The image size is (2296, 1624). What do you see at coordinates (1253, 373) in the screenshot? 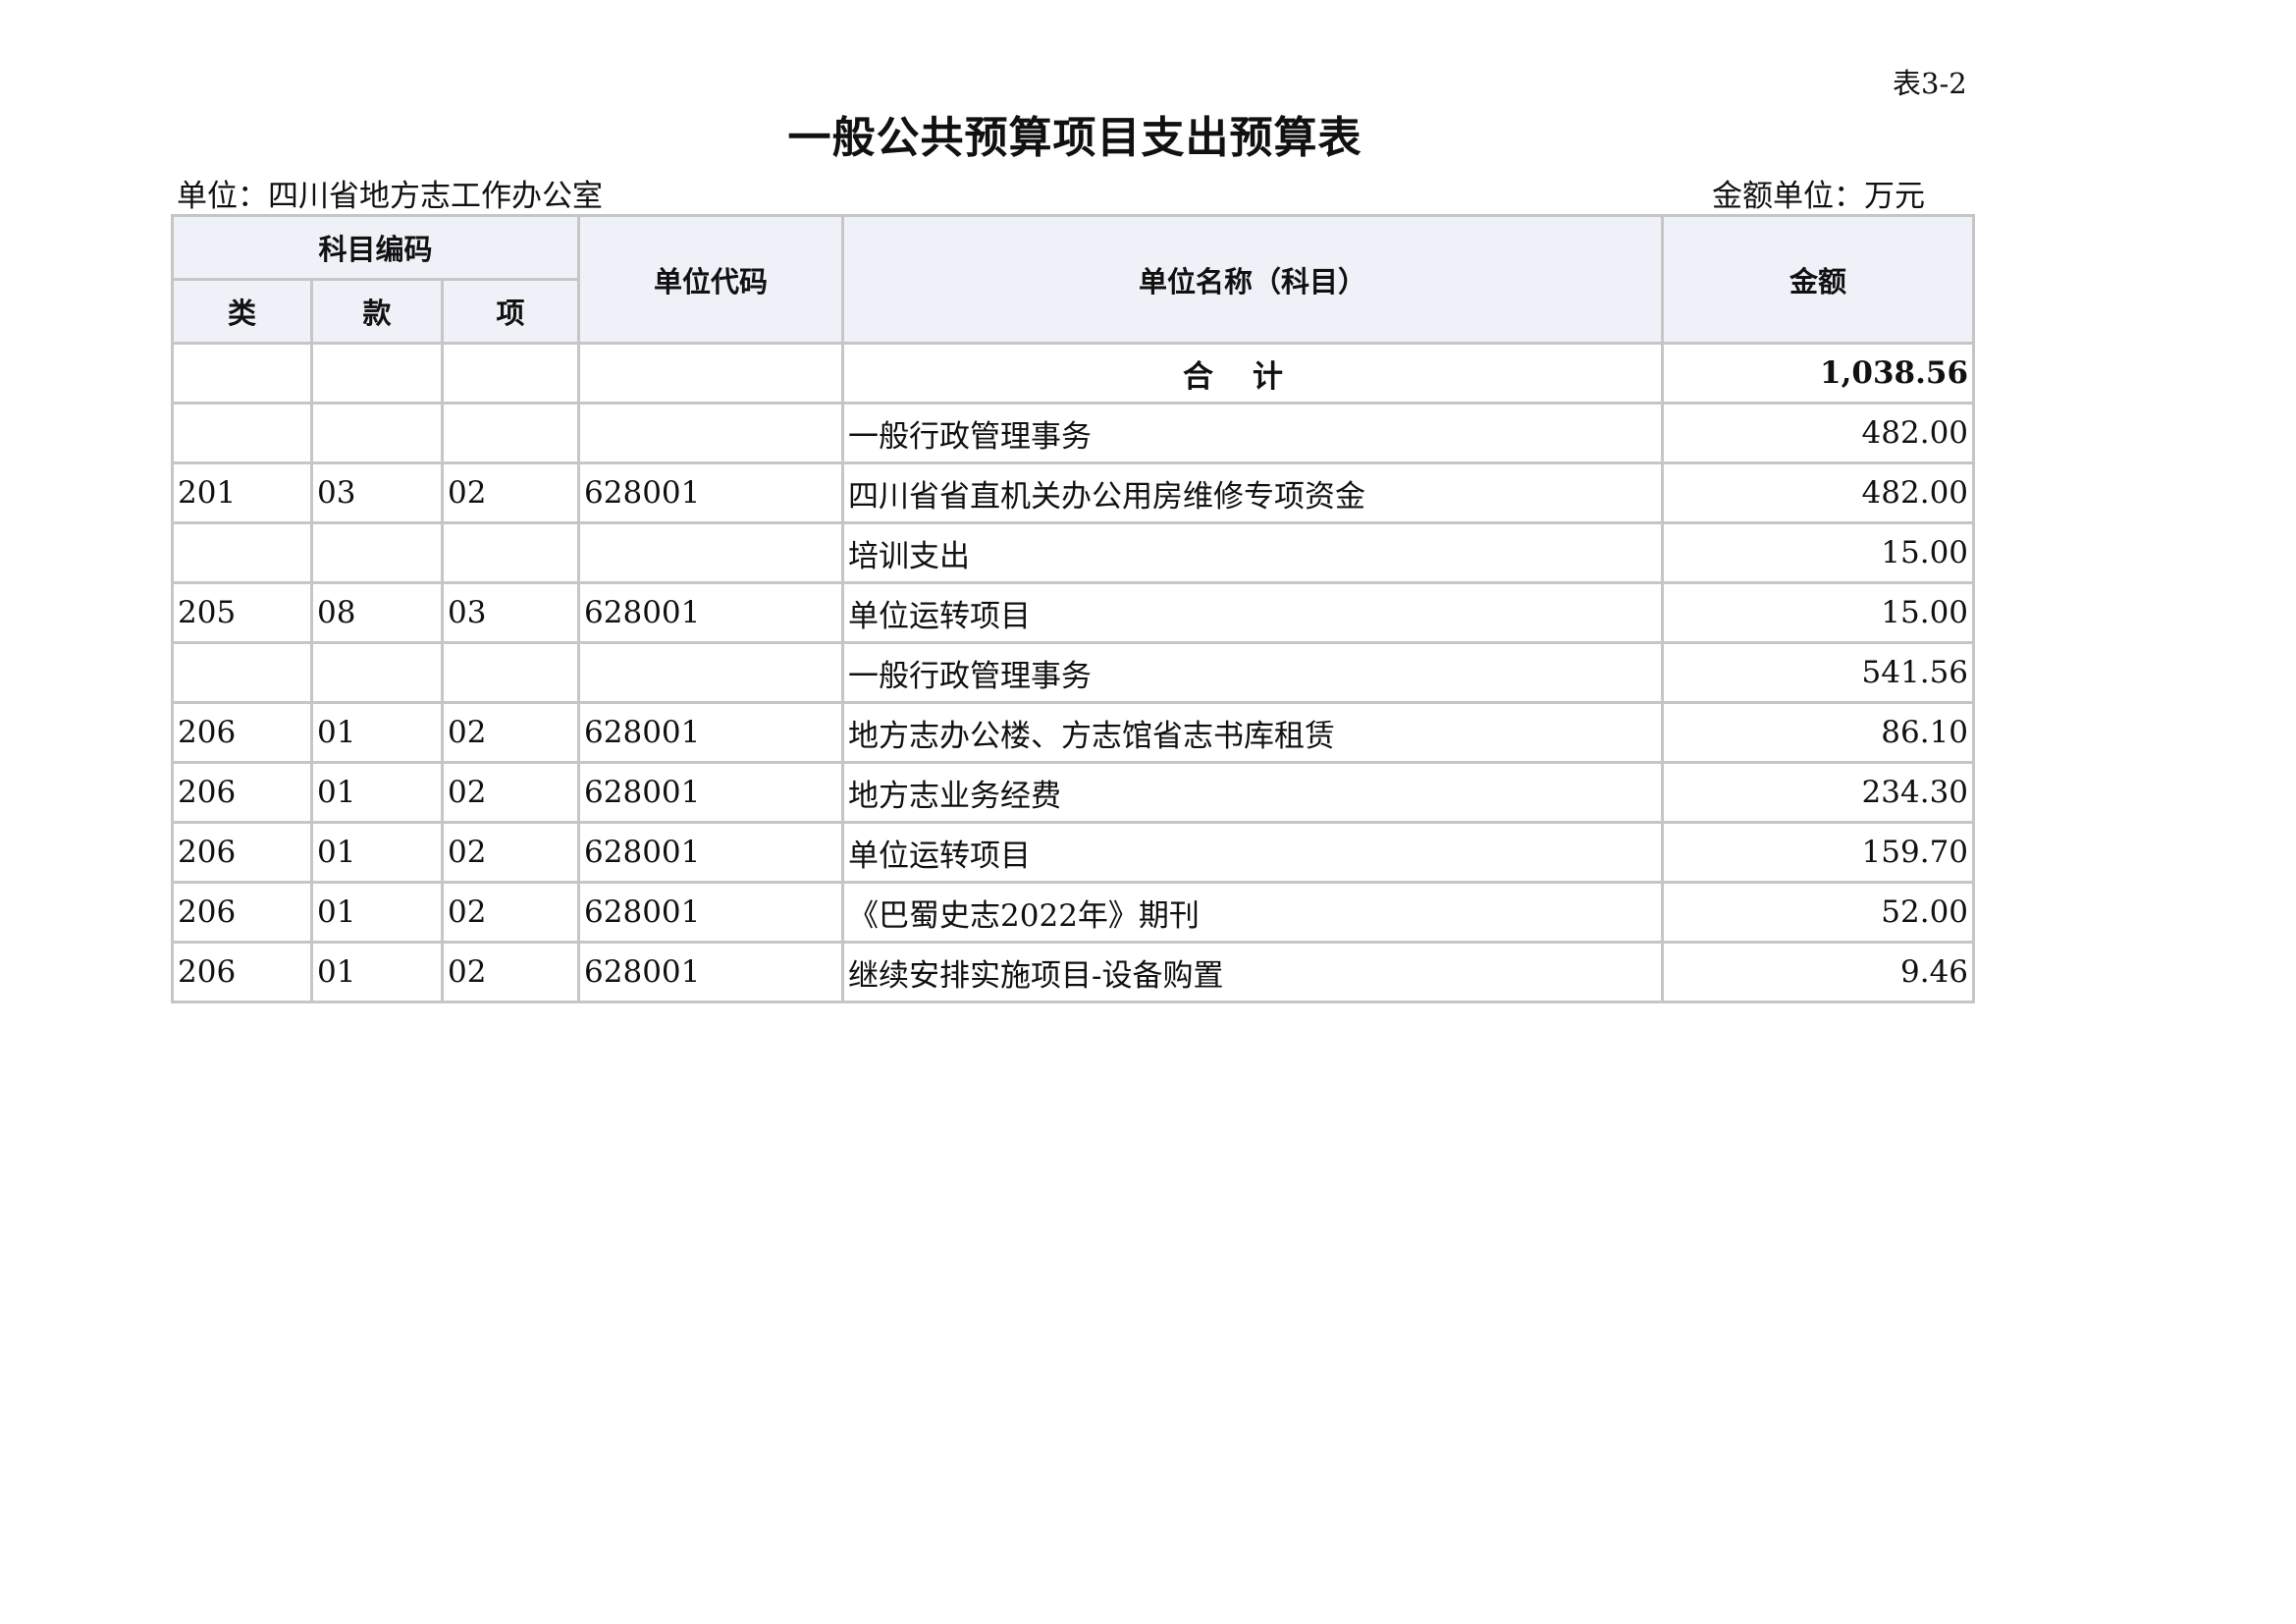
I see `total-label: 合计` at bounding box center [1253, 373].